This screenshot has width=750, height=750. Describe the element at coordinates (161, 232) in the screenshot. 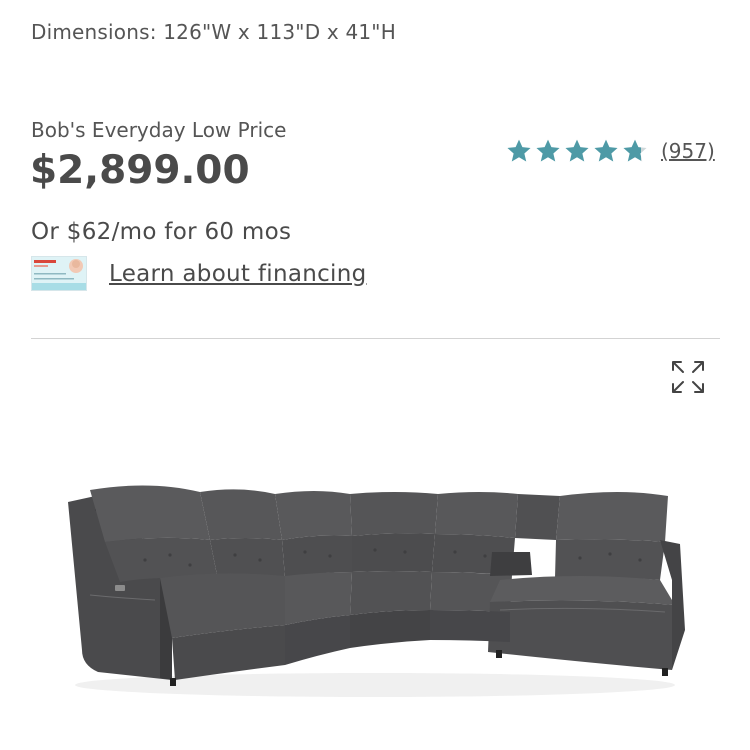

I see `monthly-payment: Or $62/mo for 60 mos` at that location.